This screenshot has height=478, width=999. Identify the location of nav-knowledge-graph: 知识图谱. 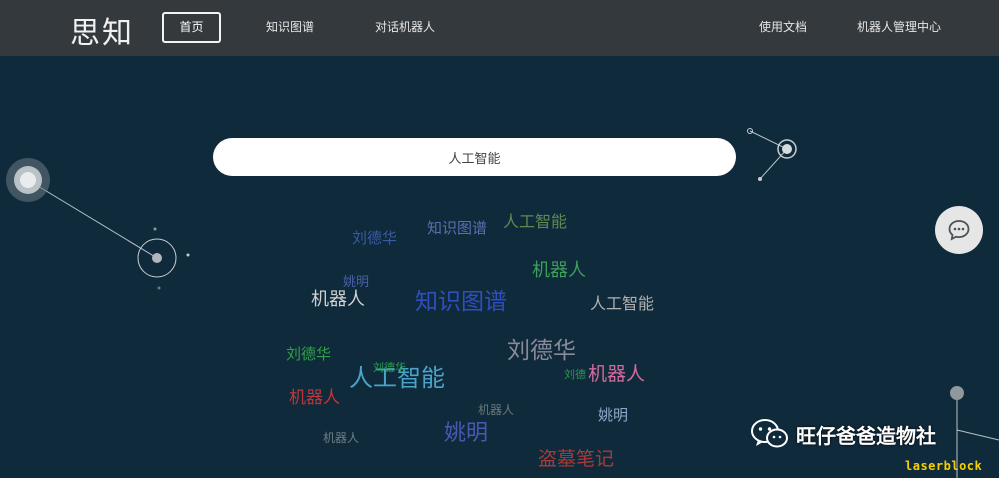
(290, 27).